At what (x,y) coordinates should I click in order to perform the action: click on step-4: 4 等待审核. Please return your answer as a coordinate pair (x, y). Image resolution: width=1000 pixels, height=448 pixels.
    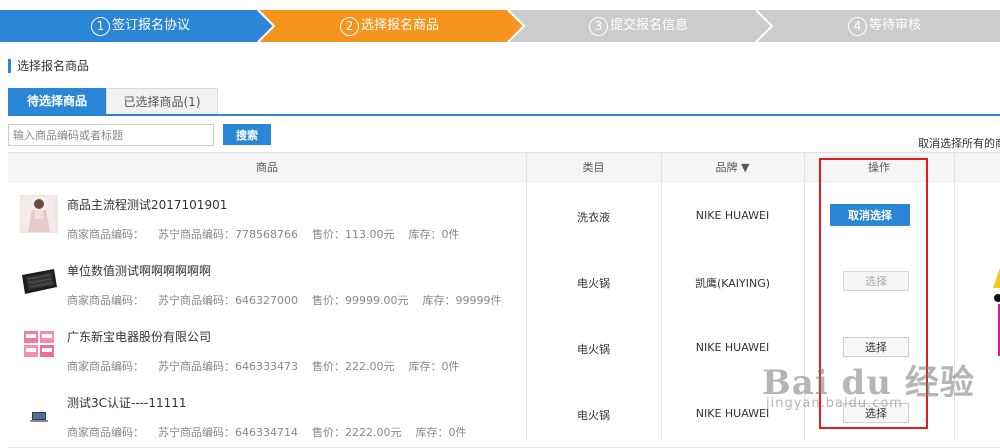
    Looking at the image, I should click on (884, 26).